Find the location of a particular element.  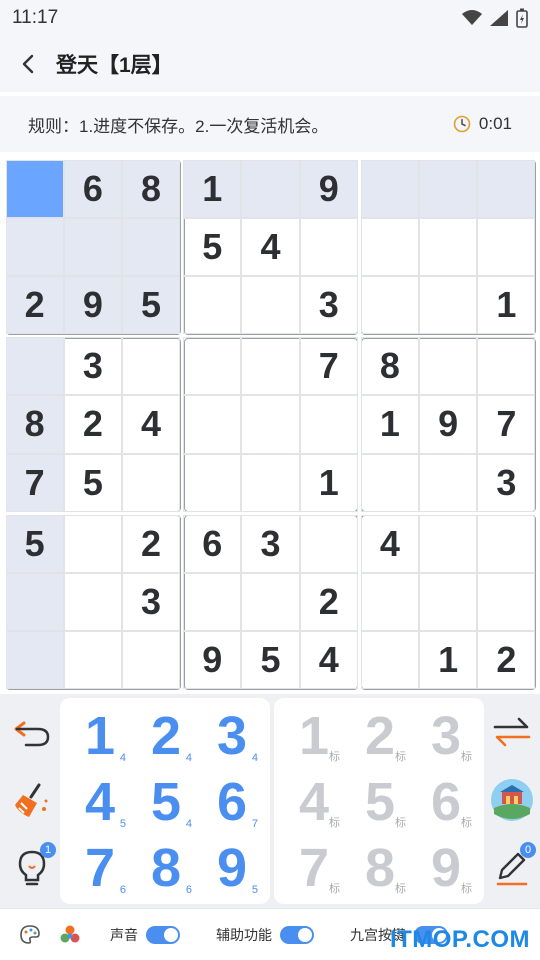

swap-mode-button is located at coordinates (512, 732).